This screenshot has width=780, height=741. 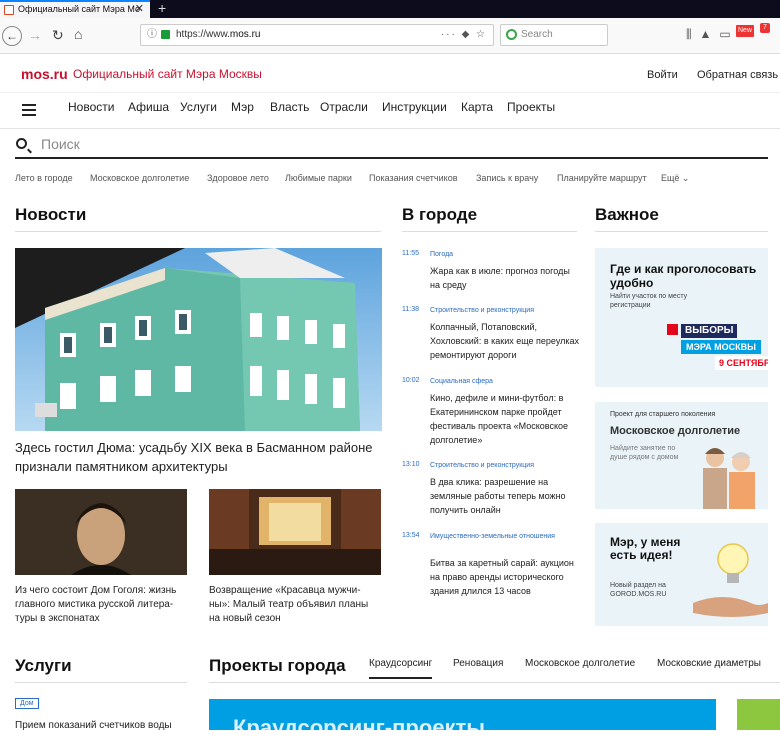 What do you see at coordinates (439, 215) in the screenshot?
I see `city-title: В городе` at bounding box center [439, 215].